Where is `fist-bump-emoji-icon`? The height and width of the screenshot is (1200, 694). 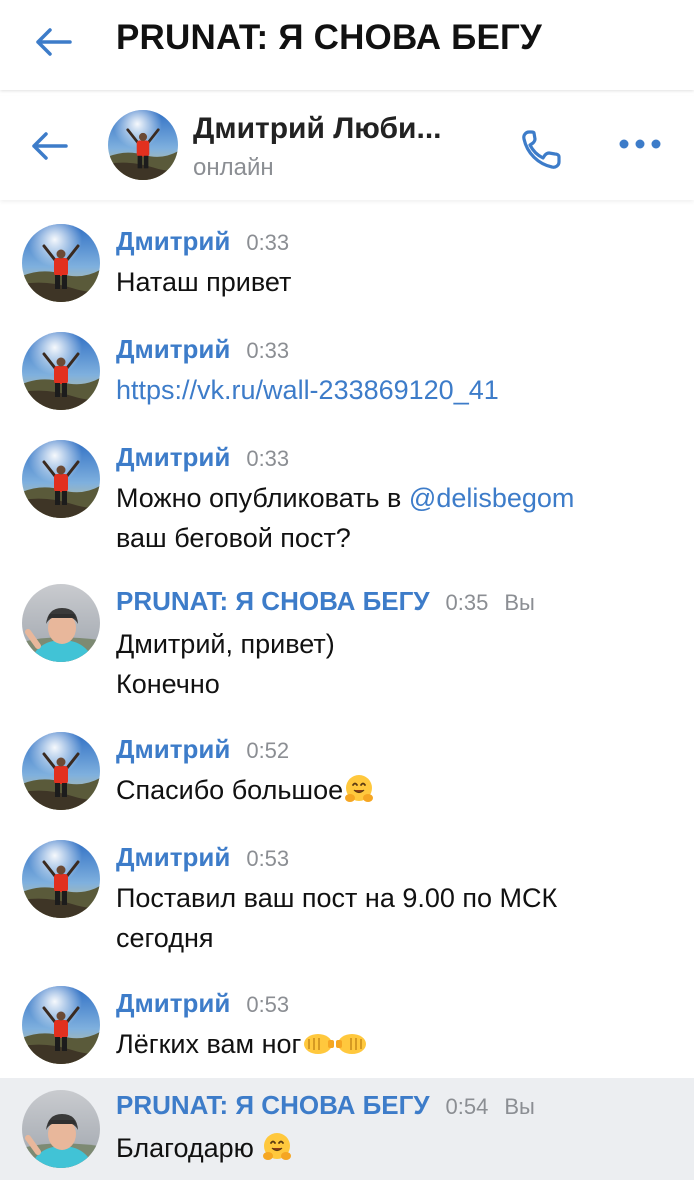 fist-bump-emoji-icon is located at coordinates (335, 1044).